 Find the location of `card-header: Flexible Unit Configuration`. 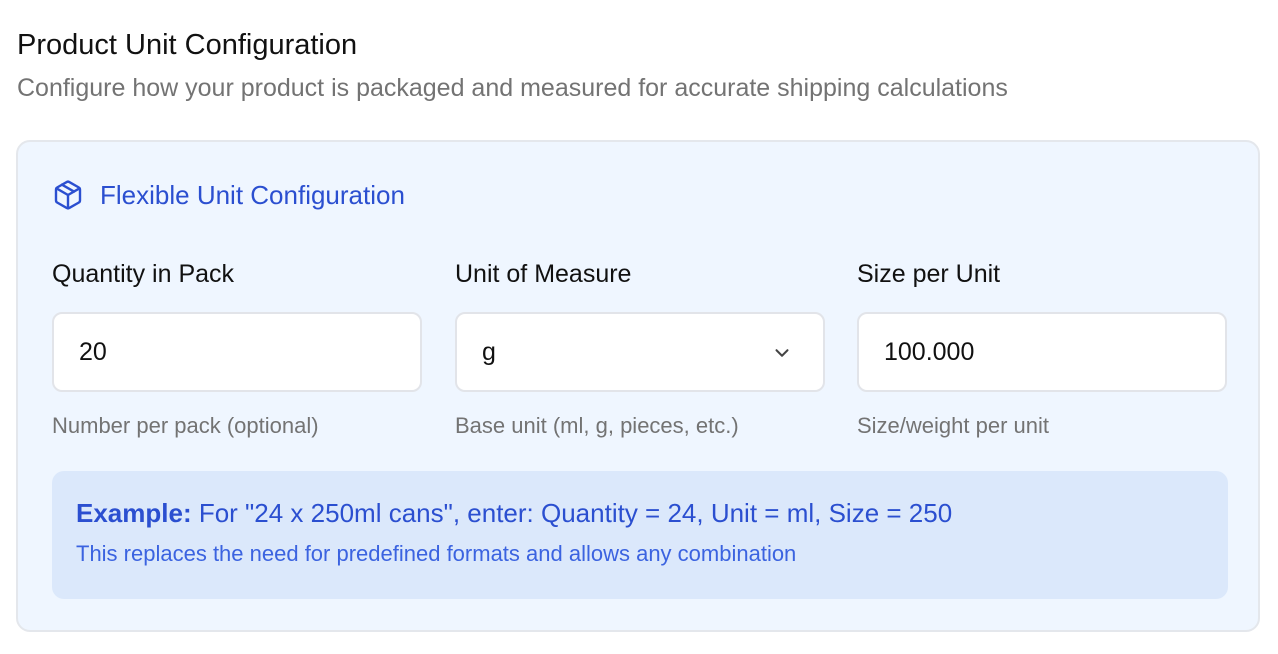

card-header: Flexible Unit Configuration is located at coordinates (228, 195).